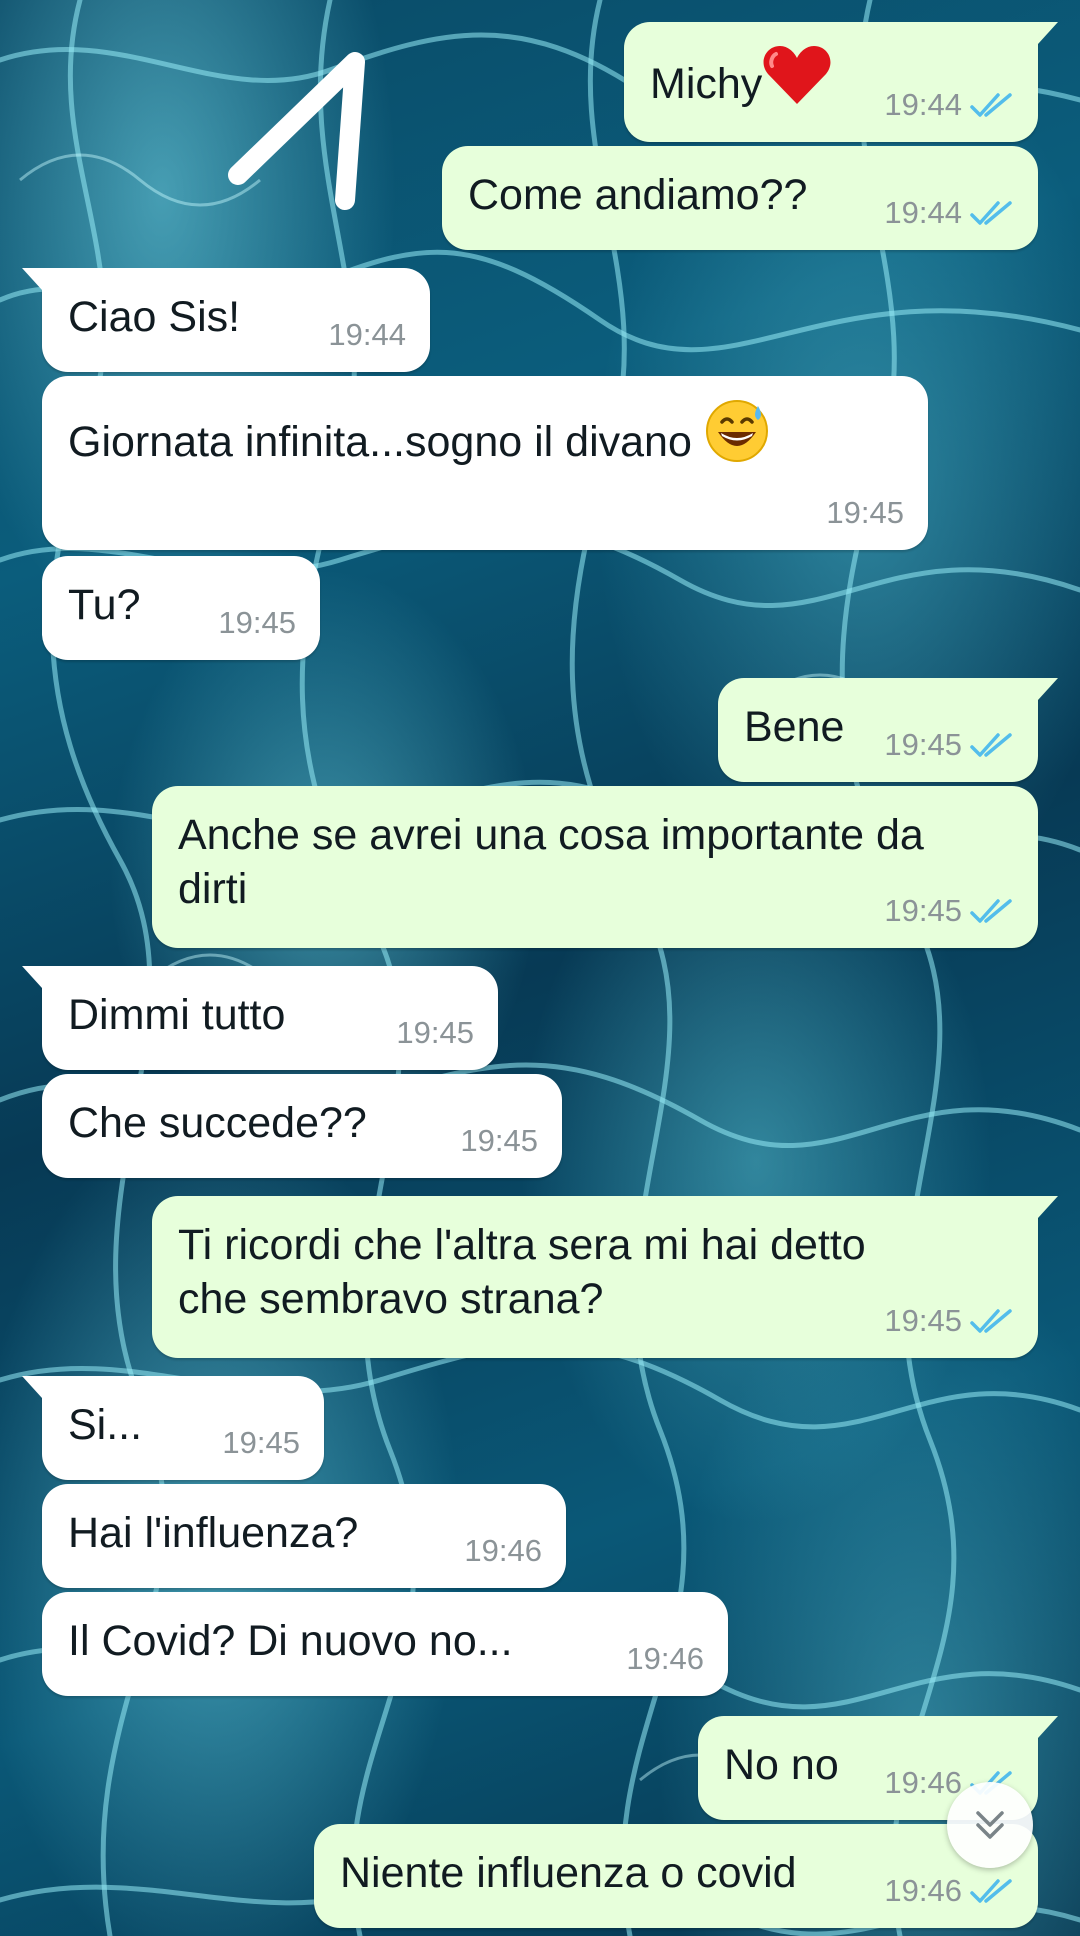 This screenshot has width=1080, height=1936. Describe the element at coordinates (781, 1765) in the screenshot. I see `message-text: No no` at that location.